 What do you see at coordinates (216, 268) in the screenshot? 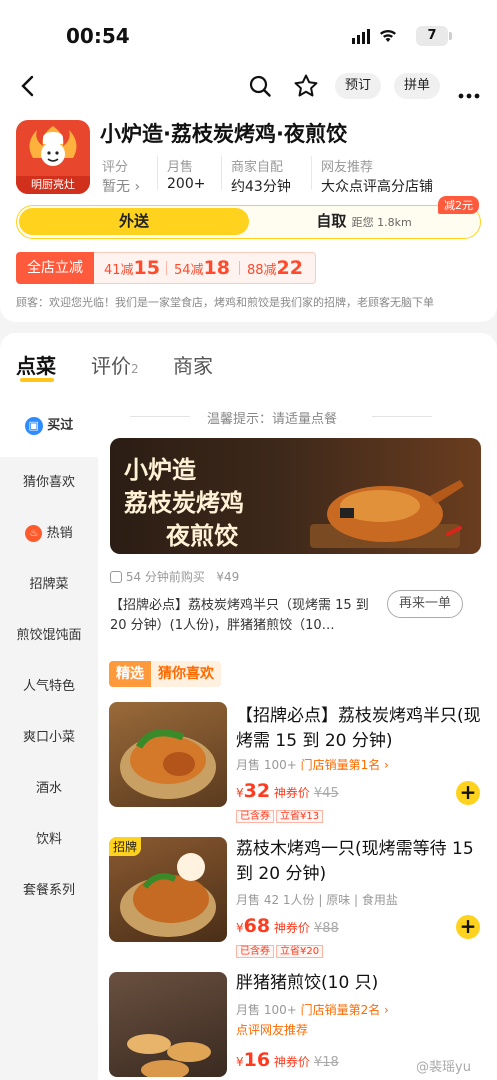
I see `promo-amount: 18` at bounding box center [216, 268].